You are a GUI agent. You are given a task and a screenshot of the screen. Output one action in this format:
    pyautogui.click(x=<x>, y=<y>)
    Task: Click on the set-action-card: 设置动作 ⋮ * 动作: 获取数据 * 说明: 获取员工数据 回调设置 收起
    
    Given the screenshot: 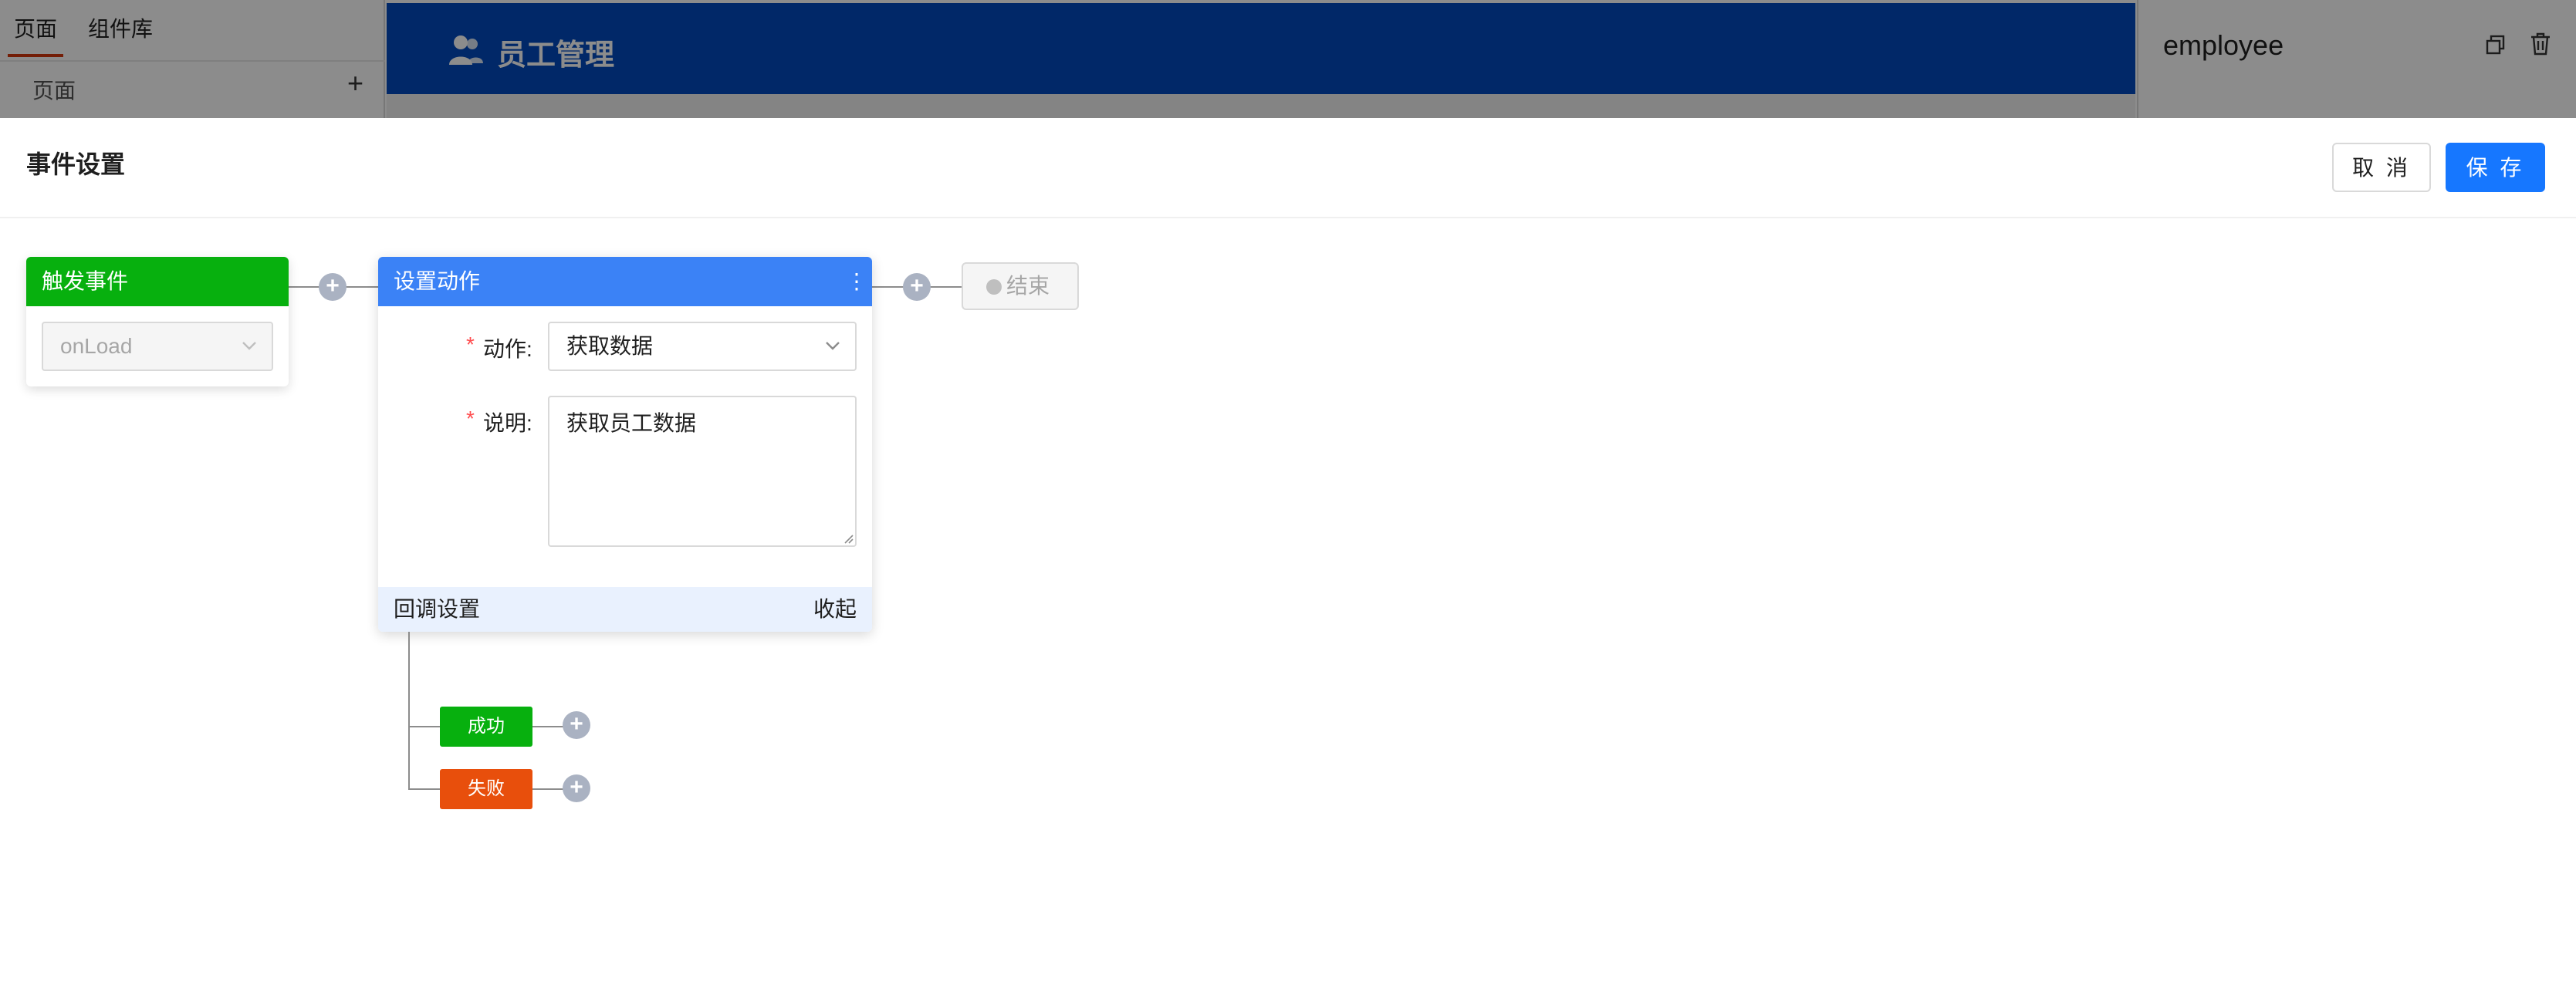 What is the action you would take?
    pyautogui.click(x=625, y=444)
    